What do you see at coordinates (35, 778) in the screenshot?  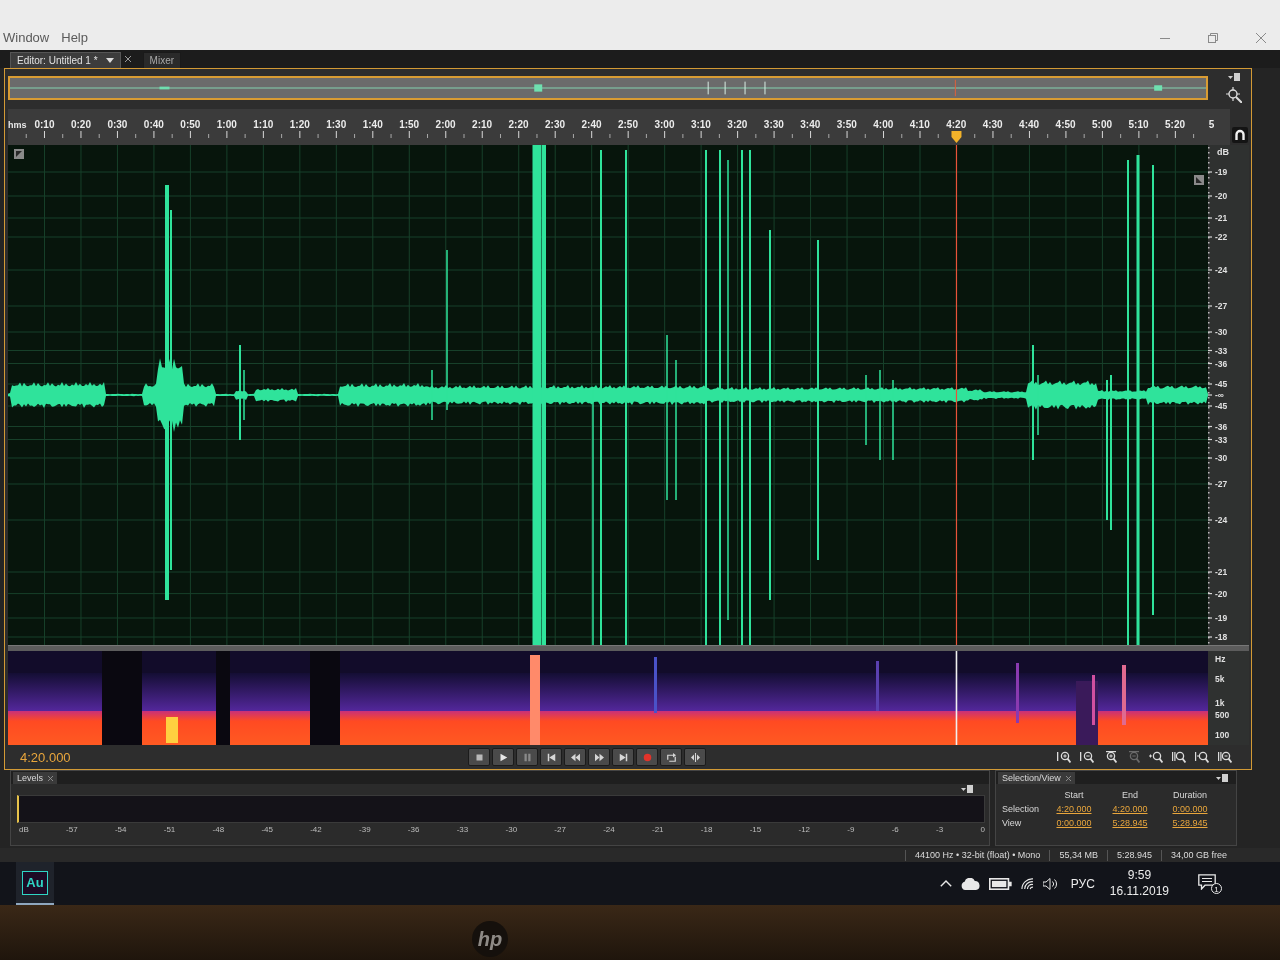 I see `panel-tab: Levels` at bounding box center [35, 778].